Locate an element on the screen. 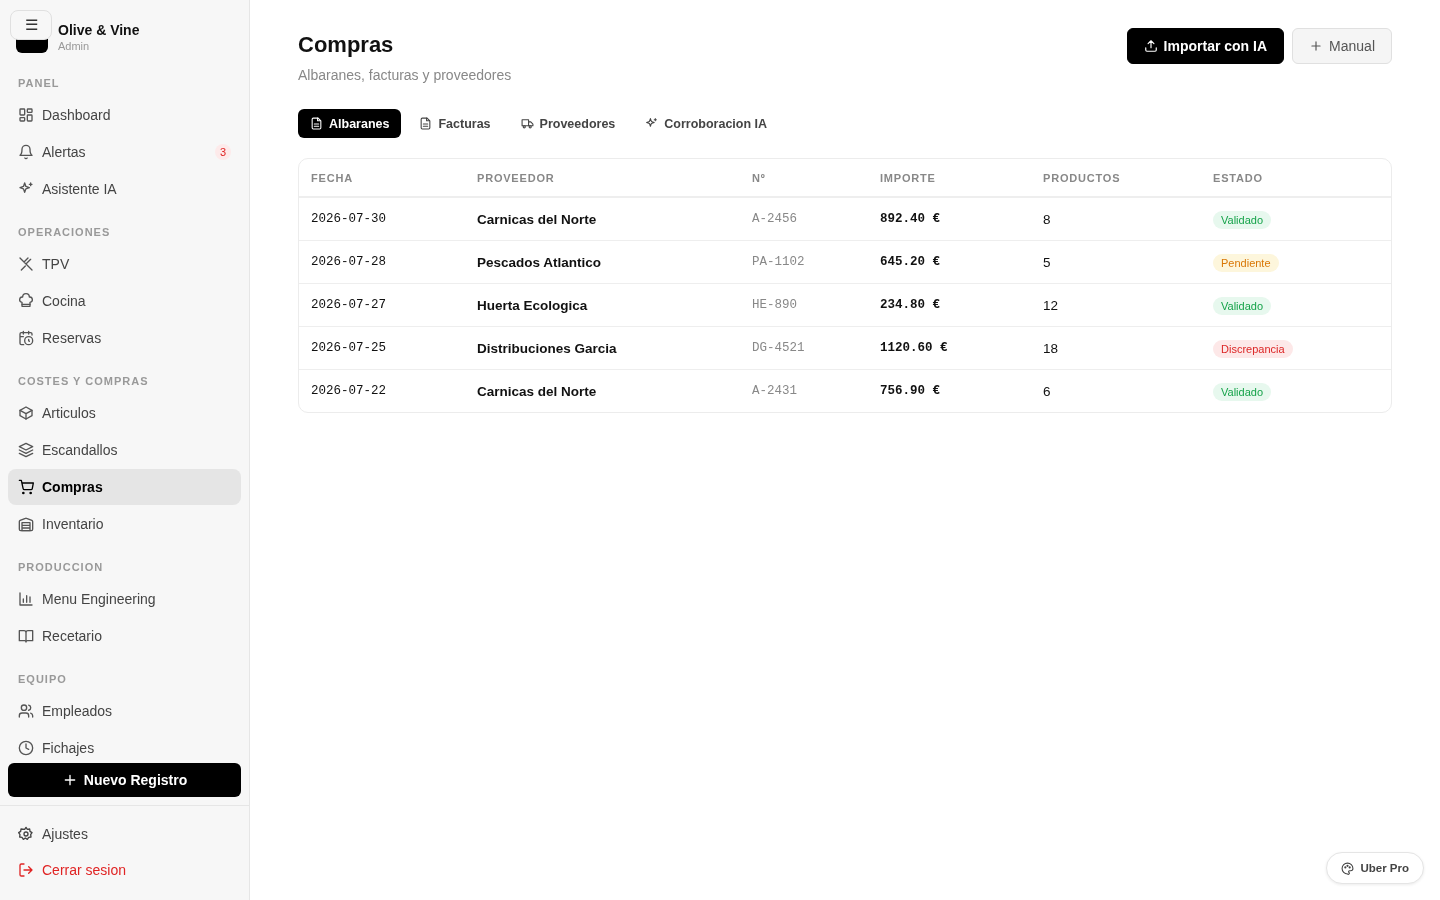 The image size is (1440, 900). status-badge: Discrepancia is located at coordinates (1253, 348).